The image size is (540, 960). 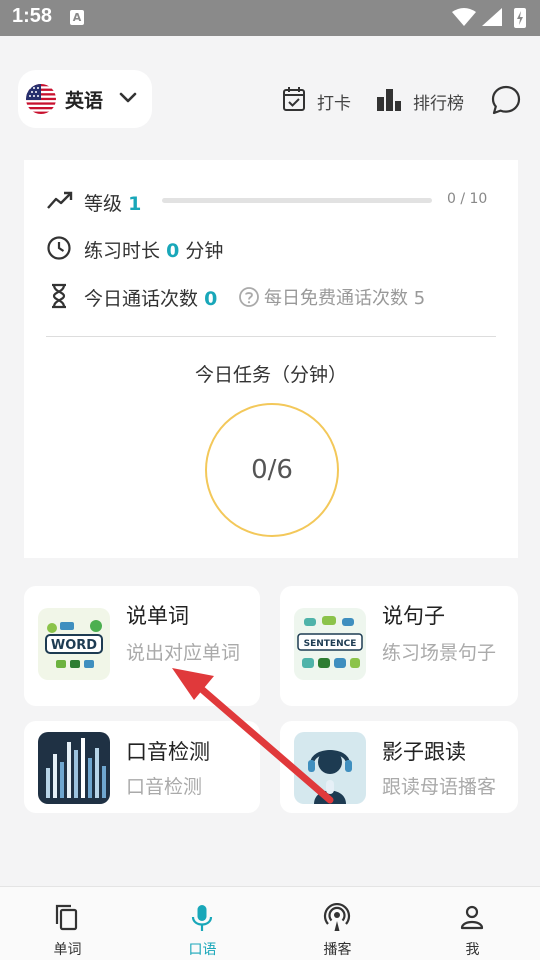 What do you see at coordinates (389, 100) in the screenshot?
I see `bar-chart-icon` at bounding box center [389, 100].